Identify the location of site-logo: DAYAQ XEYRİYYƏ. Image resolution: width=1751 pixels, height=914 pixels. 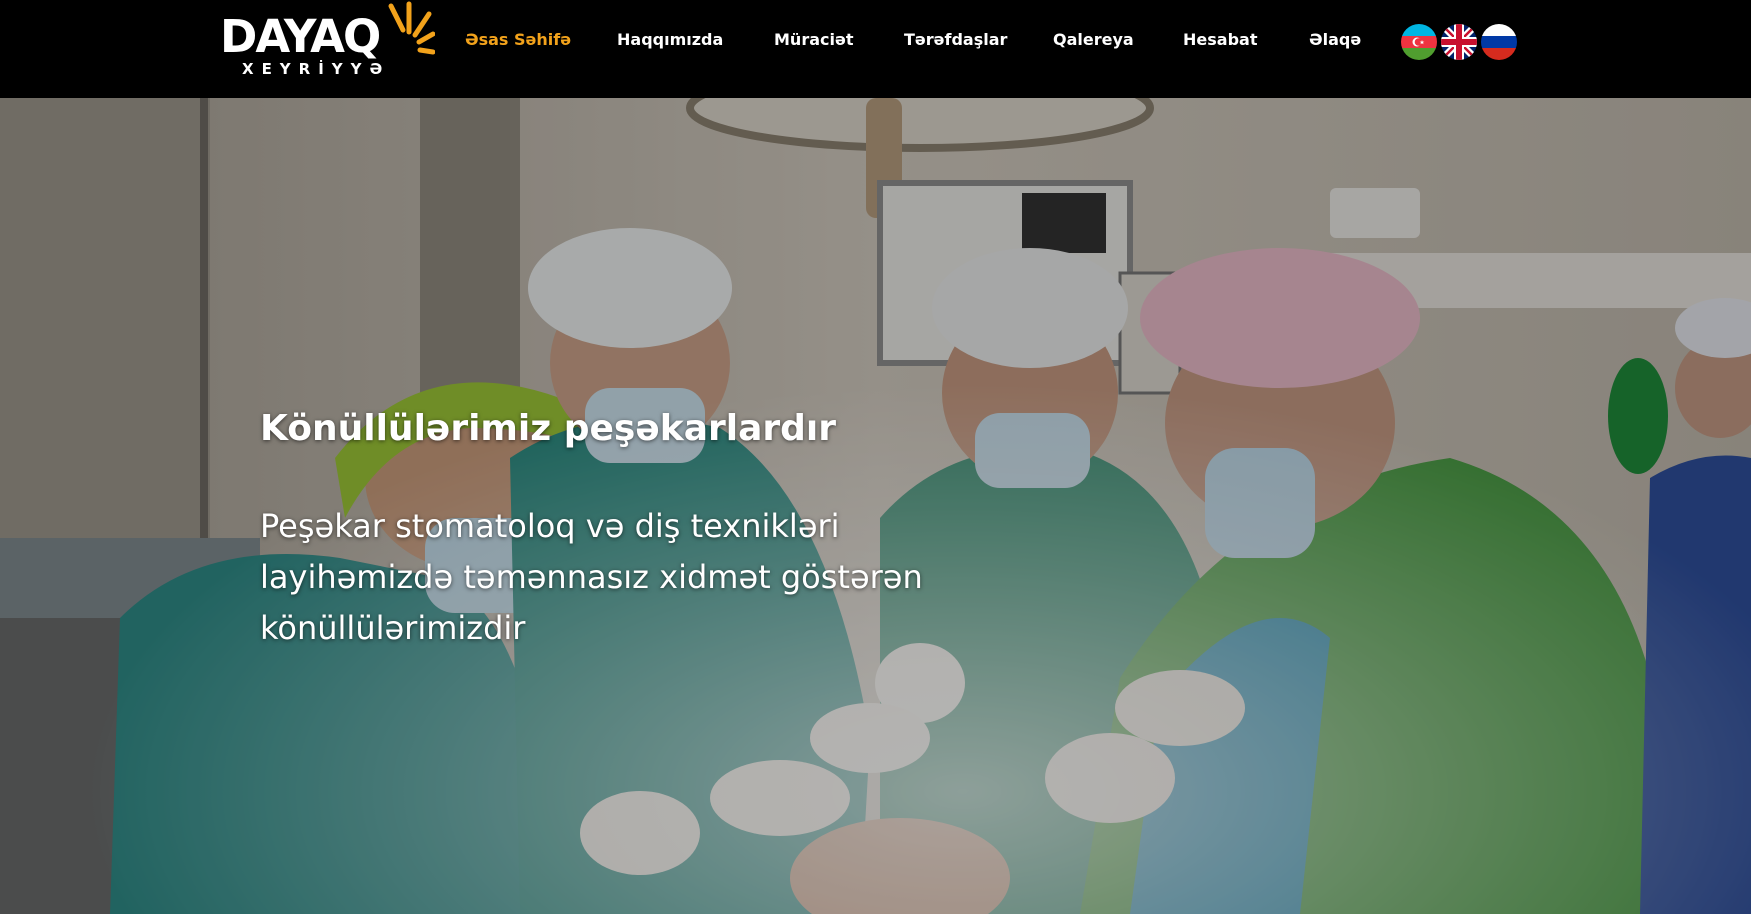
(327, 45).